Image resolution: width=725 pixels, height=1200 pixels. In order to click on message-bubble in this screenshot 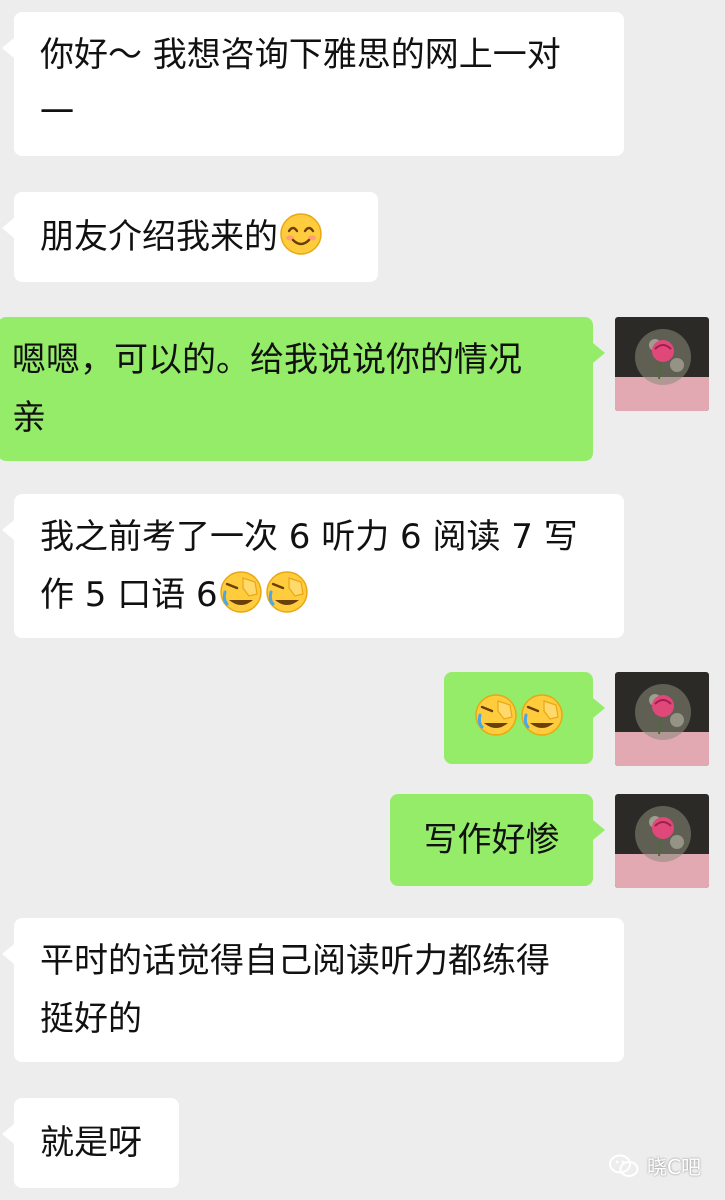, I will do `click(524, 718)`.